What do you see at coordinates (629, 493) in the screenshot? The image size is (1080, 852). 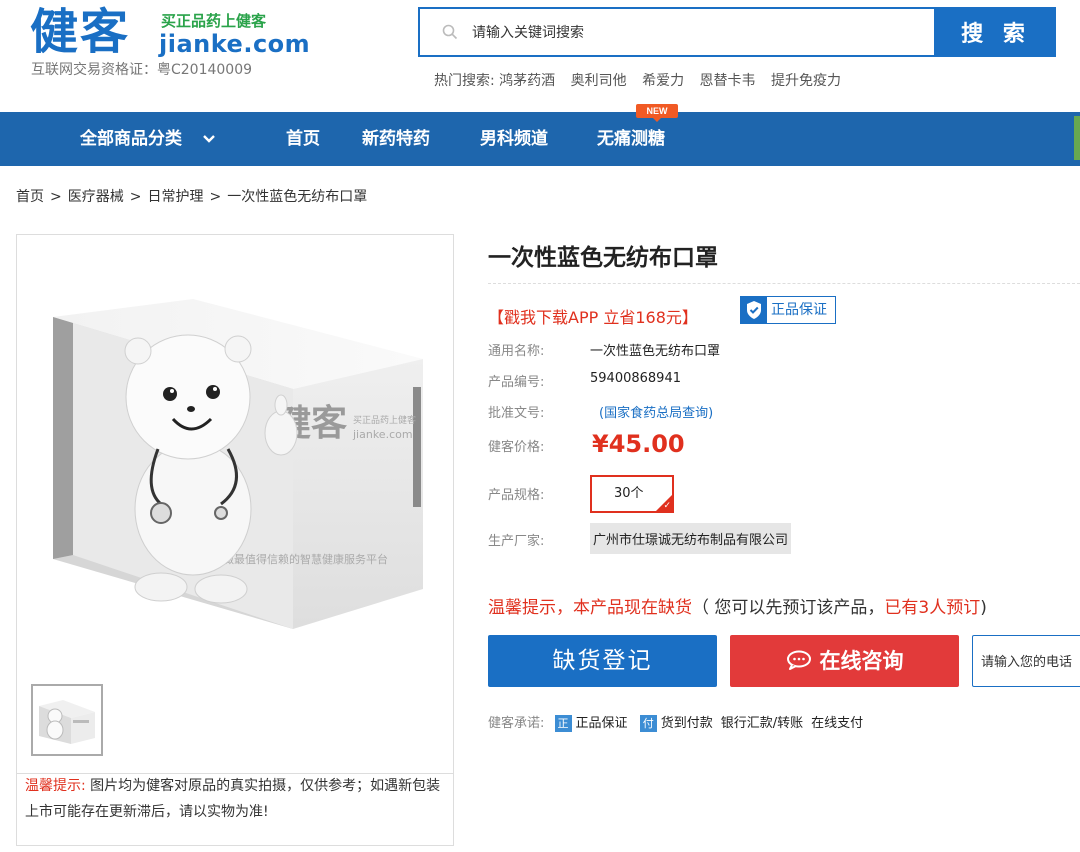 I see `spec-option-label: 30个` at bounding box center [629, 493].